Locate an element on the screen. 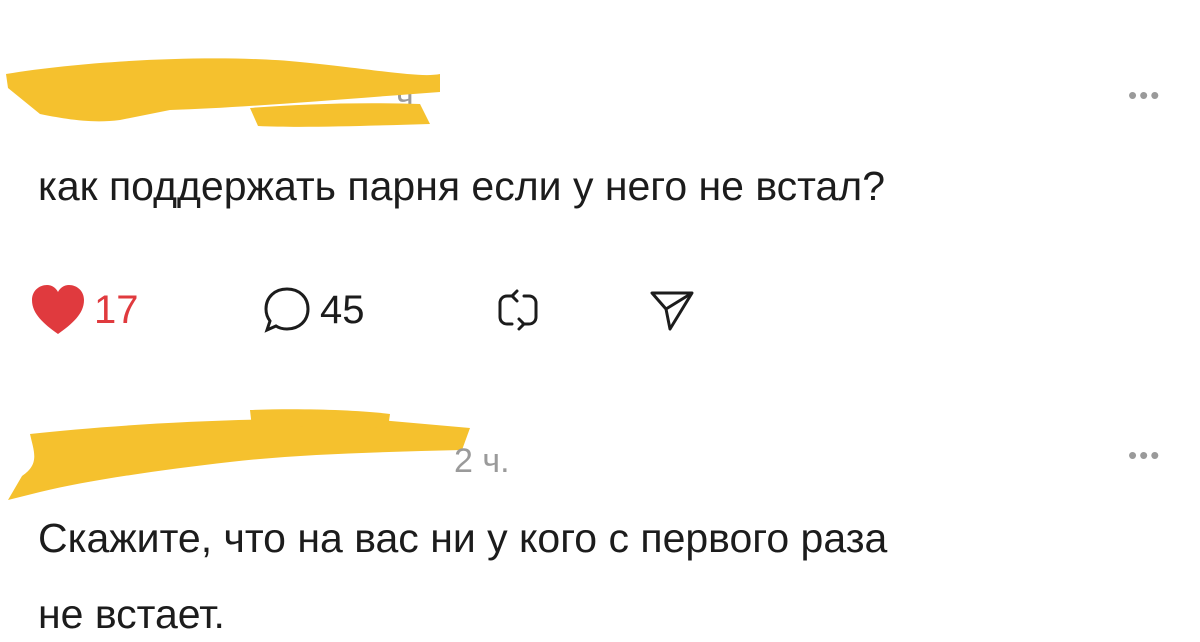  share-icon is located at coordinates (672, 310).